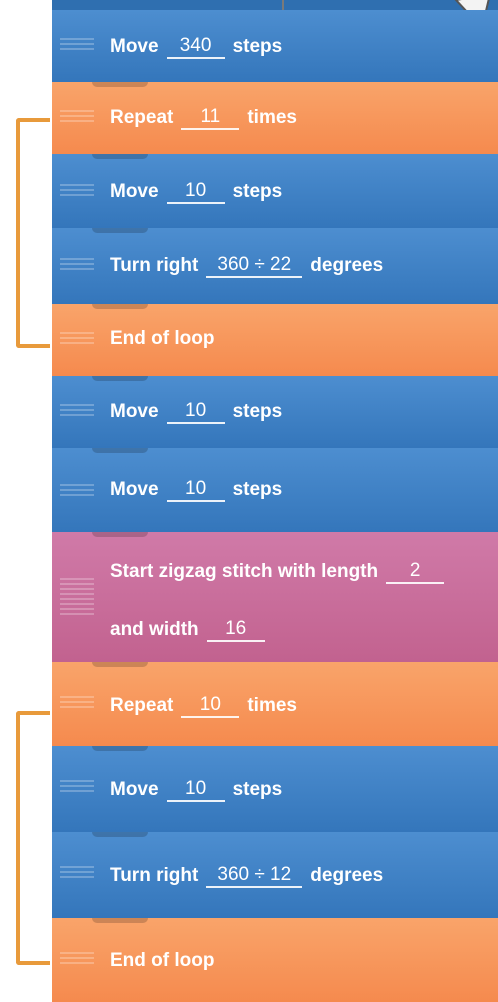  Describe the element at coordinates (210, 118) in the screenshot. I see `repeat-count-input: 11` at that location.